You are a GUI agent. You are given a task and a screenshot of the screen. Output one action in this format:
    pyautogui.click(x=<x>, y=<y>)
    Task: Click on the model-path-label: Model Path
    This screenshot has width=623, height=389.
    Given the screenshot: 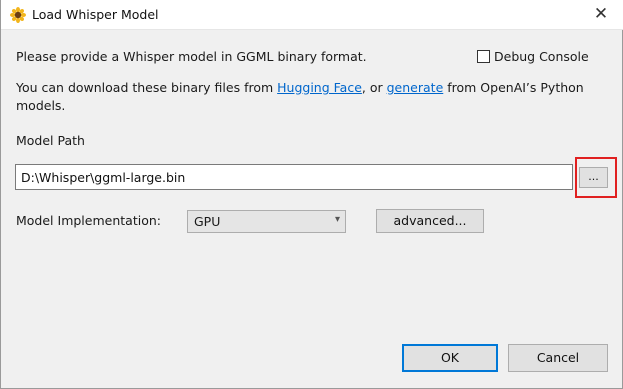 What is the action you would take?
    pyautogui.click(x=50, y=140)
    